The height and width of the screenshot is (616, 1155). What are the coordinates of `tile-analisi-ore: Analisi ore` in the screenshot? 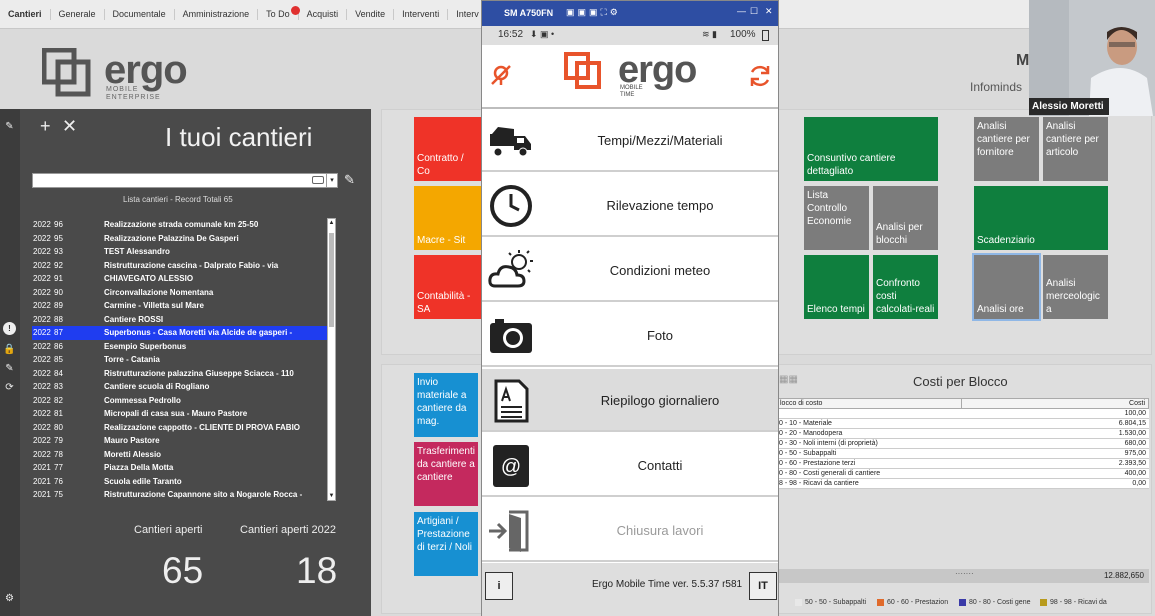 It's located at (1006, 287).